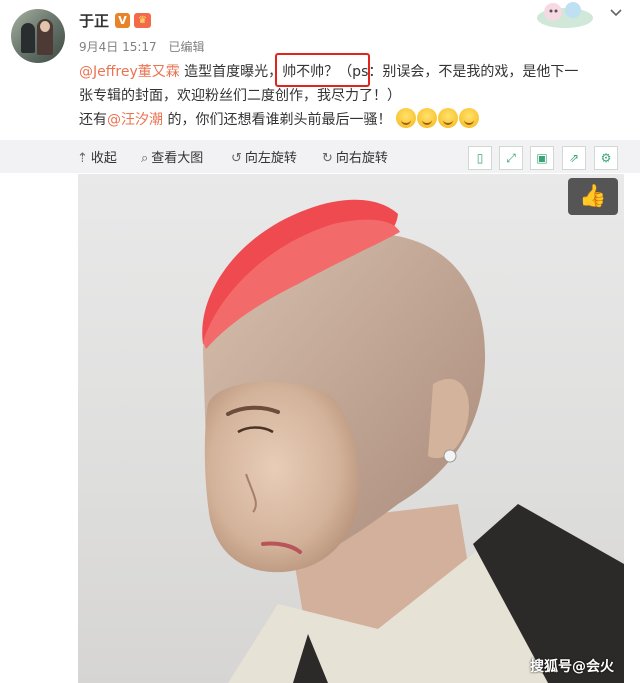 This screenshot has width=640, height=683. I want to click on collapse-button: ⇡ 收起, so click(97, 156).